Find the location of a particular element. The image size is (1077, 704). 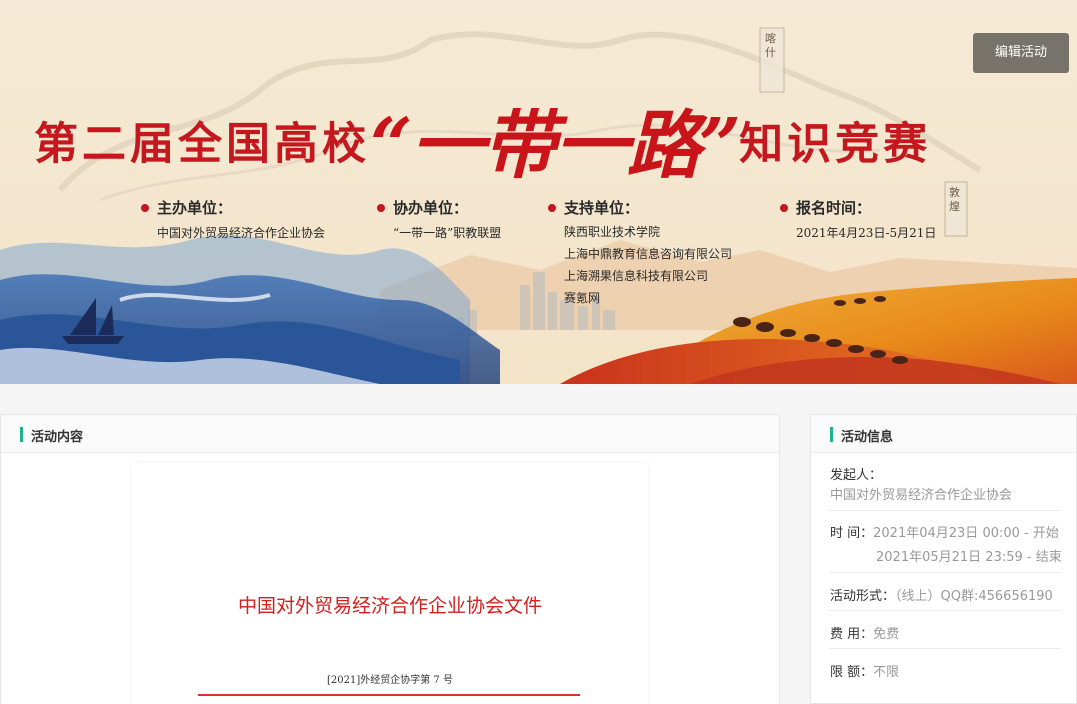

map-label-dunhuang: 敦煌 is located at coordinates (954, 199).